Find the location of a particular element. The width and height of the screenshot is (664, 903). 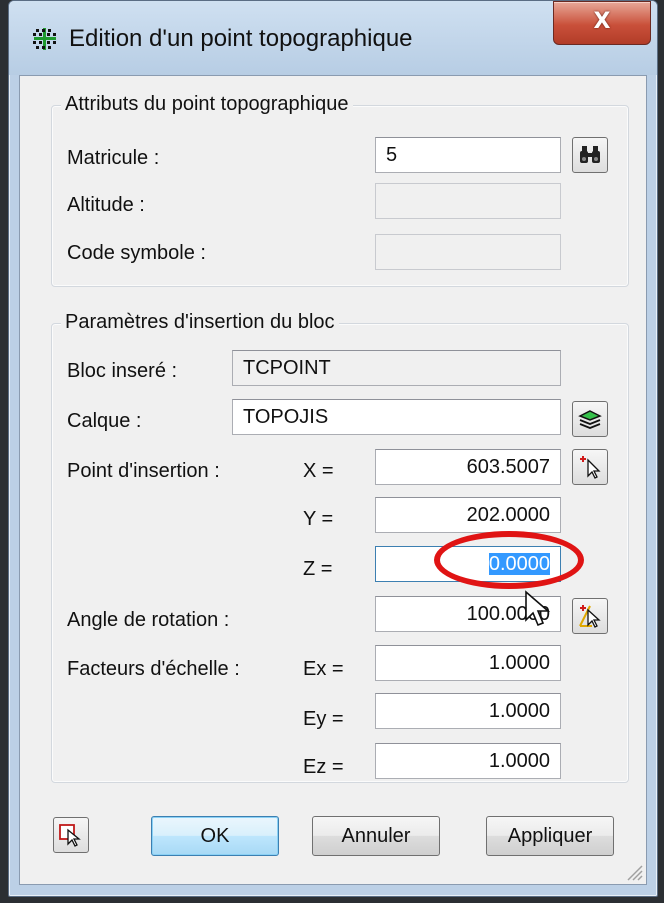

code-symbole-label: Code symbole : is located at coordinates (136, 253).